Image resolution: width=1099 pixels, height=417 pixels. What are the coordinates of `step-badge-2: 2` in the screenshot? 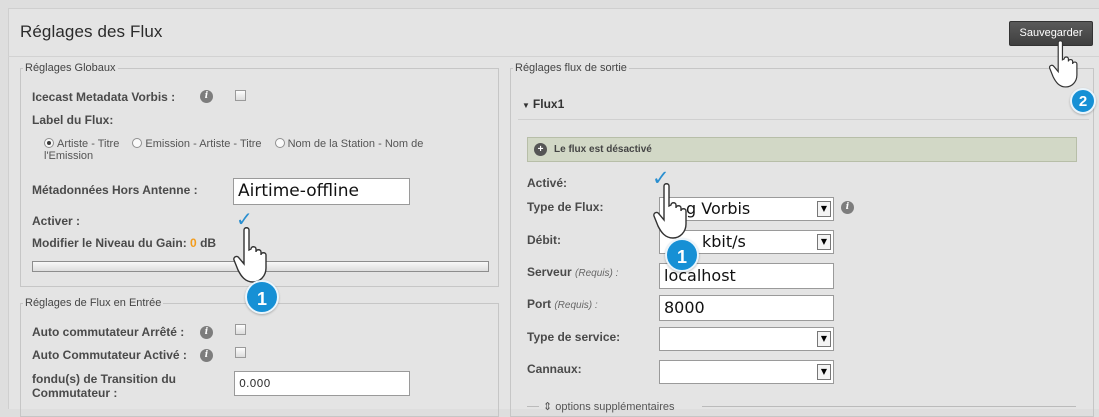 It's located at (1083, 101).